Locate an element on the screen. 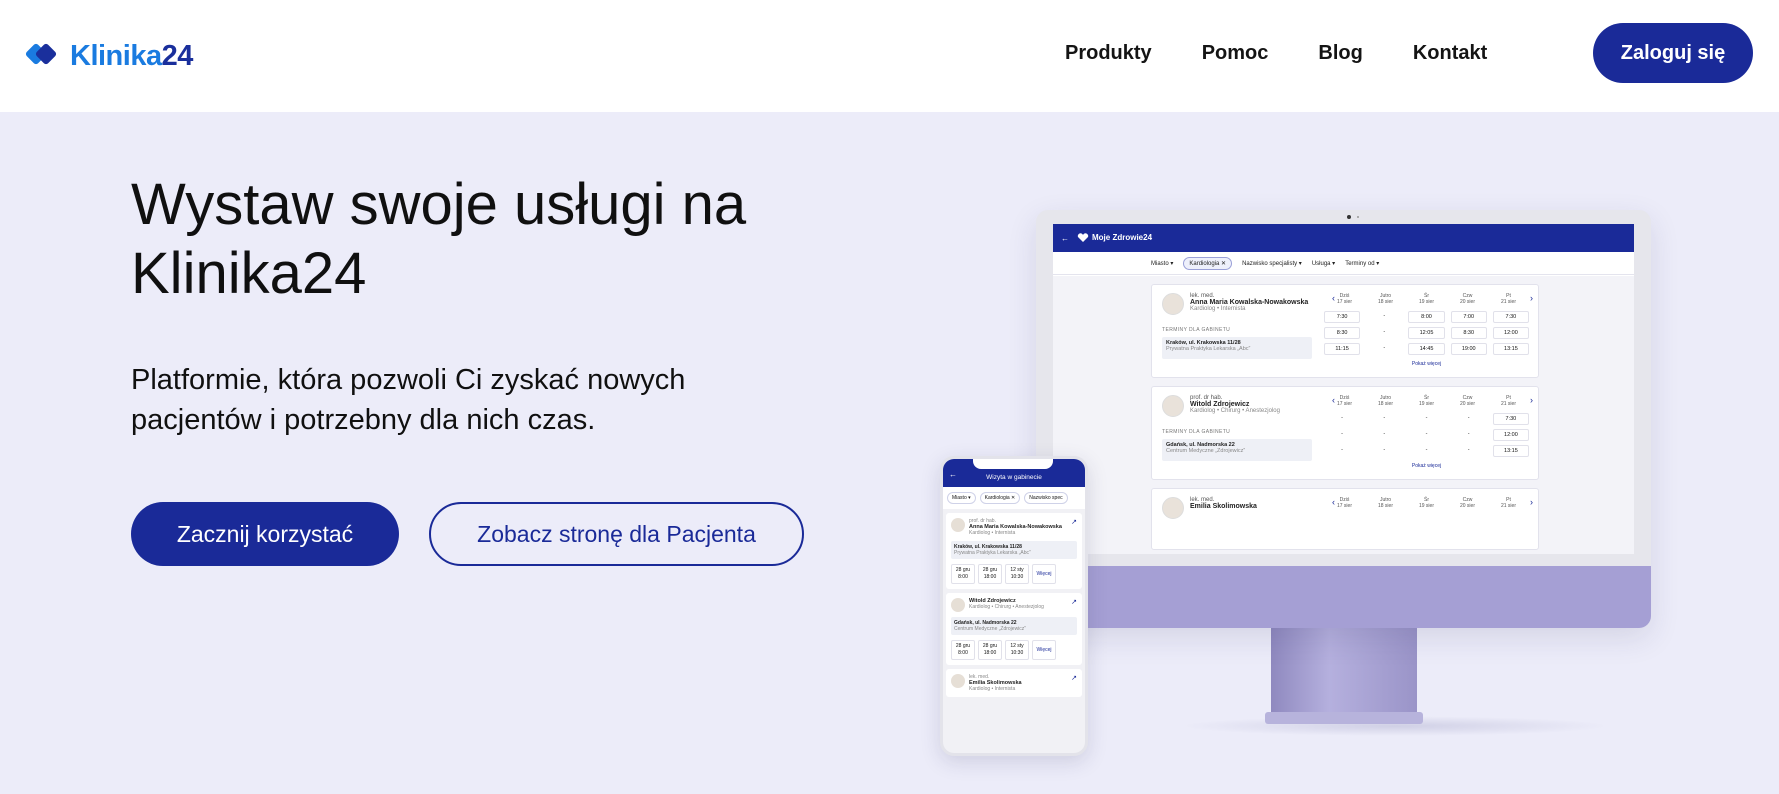  filter-dates: Terminy od ▾ is located at coordinates (1362, 263).